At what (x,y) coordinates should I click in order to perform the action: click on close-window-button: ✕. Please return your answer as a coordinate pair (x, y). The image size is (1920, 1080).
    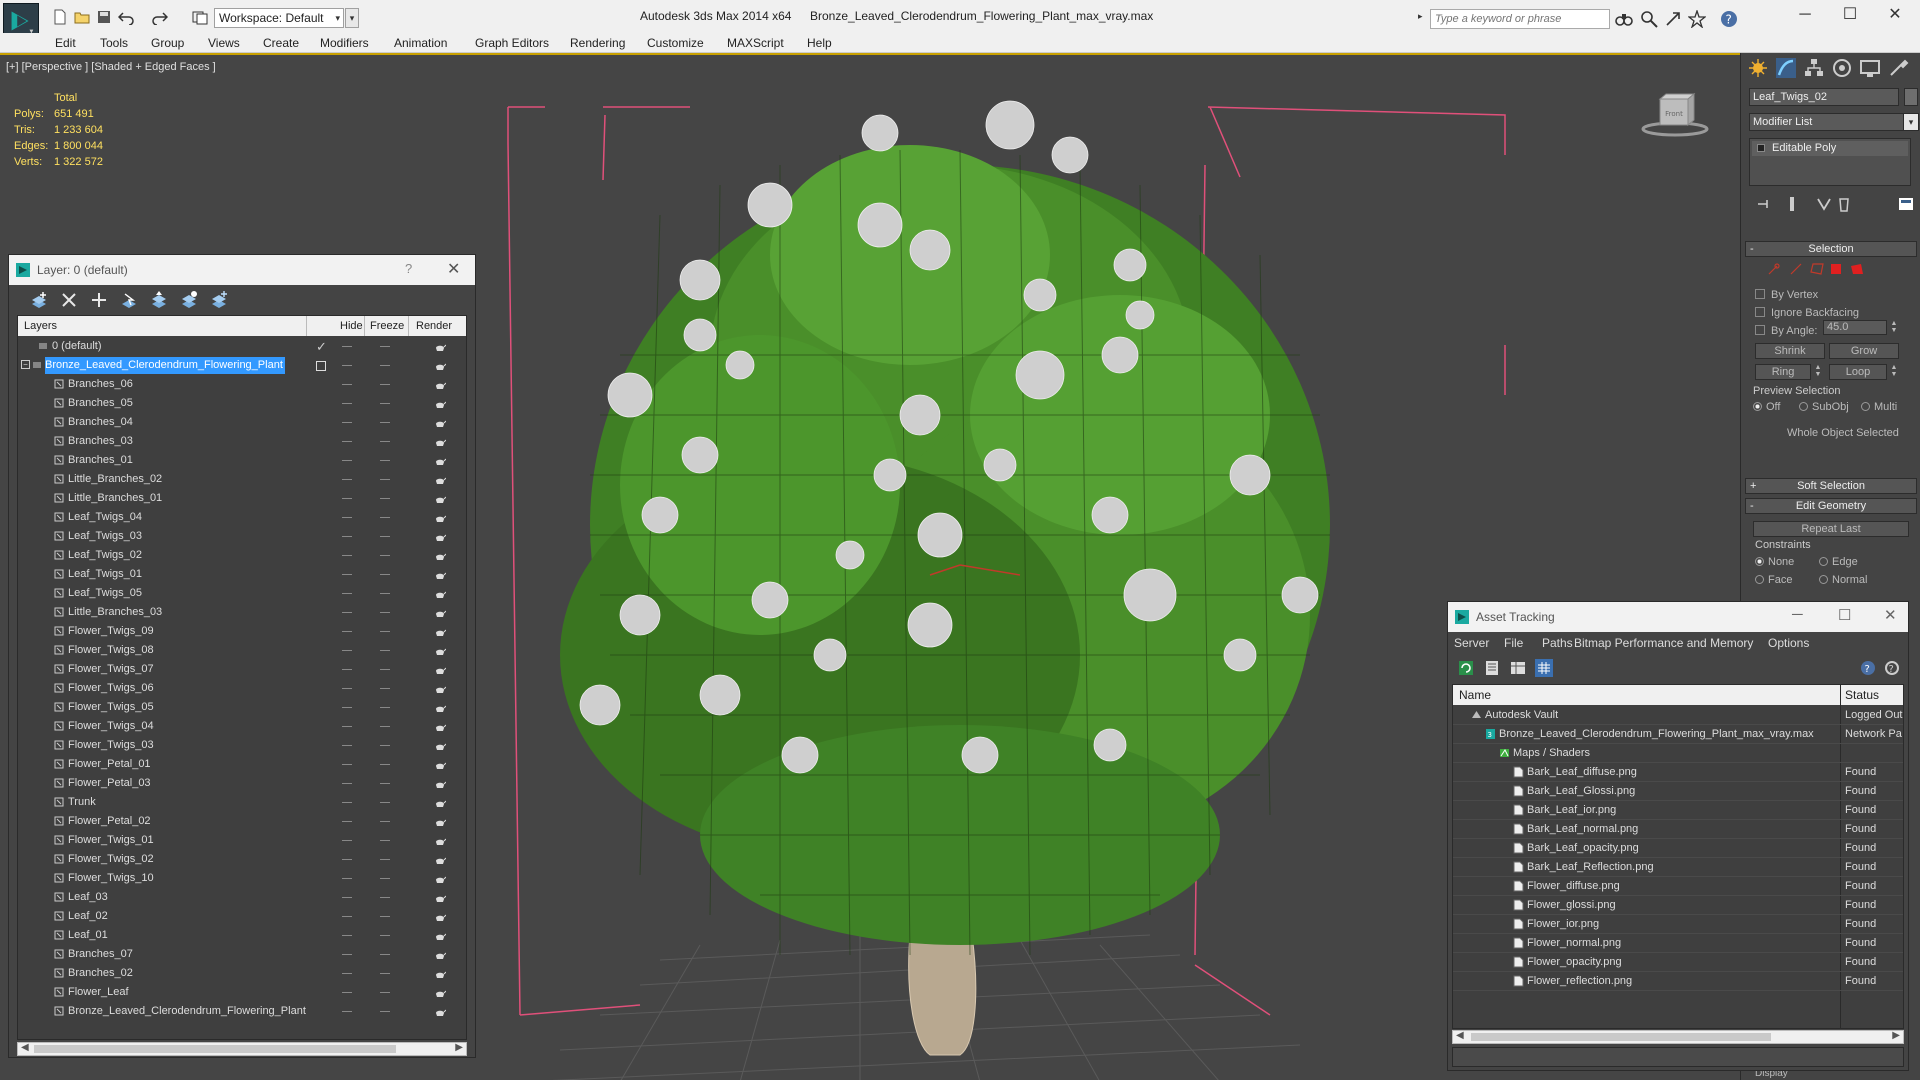
    Looking at the image, I should click on (1895, 15).